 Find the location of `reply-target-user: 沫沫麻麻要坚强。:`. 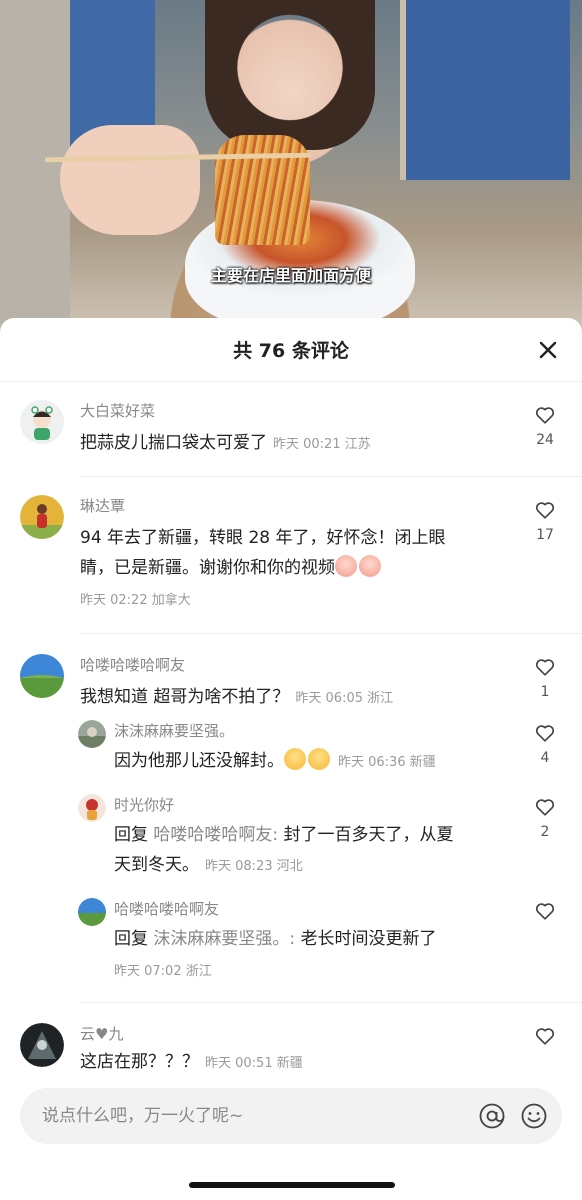

reply-target-user: 沫沫麻麻要坚强。: is located at coordinates (224, 939).